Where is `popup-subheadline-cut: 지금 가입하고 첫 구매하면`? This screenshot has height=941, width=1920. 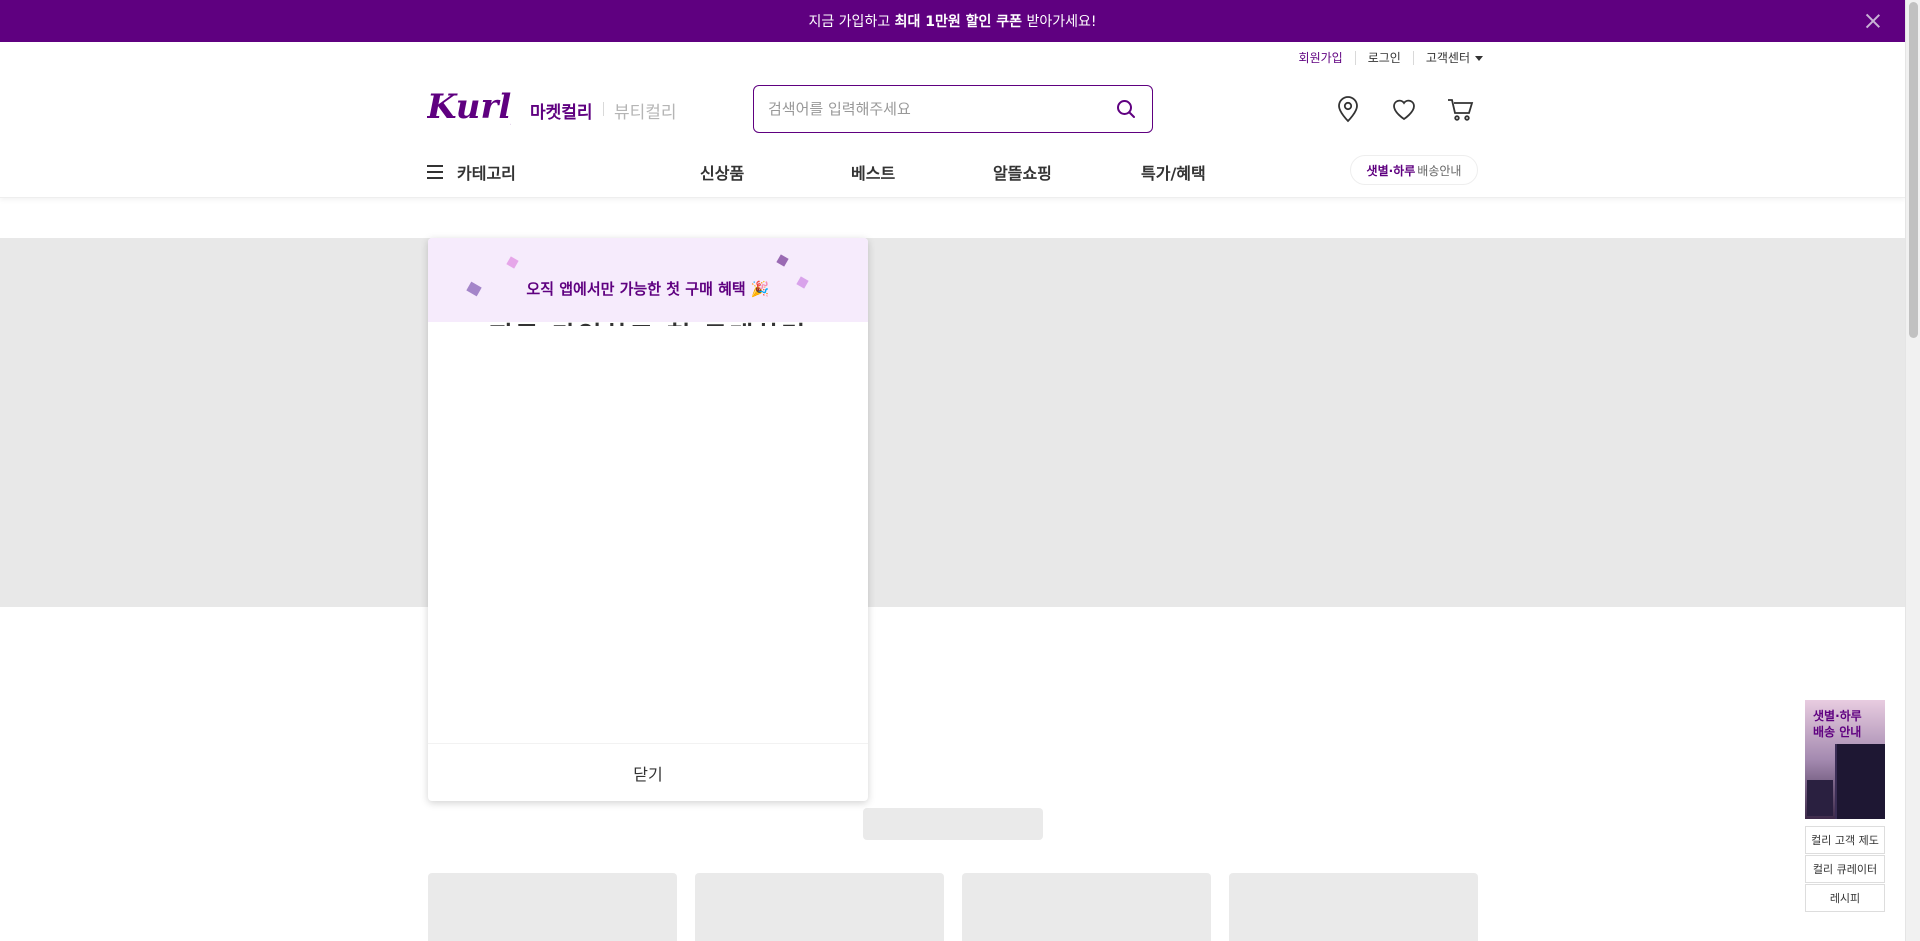
popup-subheadline-cut: 지금 가입하고 첫 구매하면 is located at coordinates (648, 322).